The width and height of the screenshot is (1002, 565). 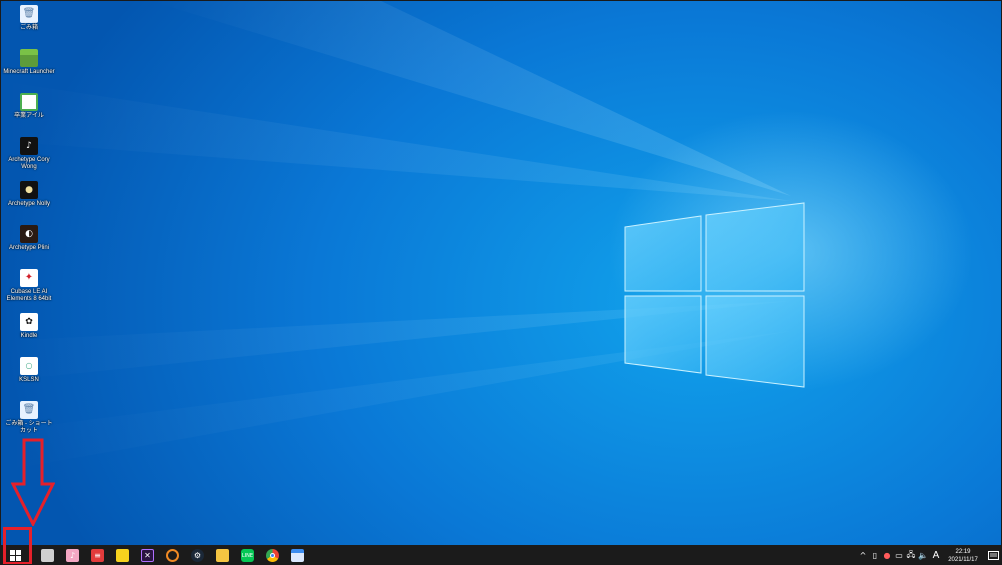 I want to click on itunes-icon: ♪, so click(x=72, y=555).